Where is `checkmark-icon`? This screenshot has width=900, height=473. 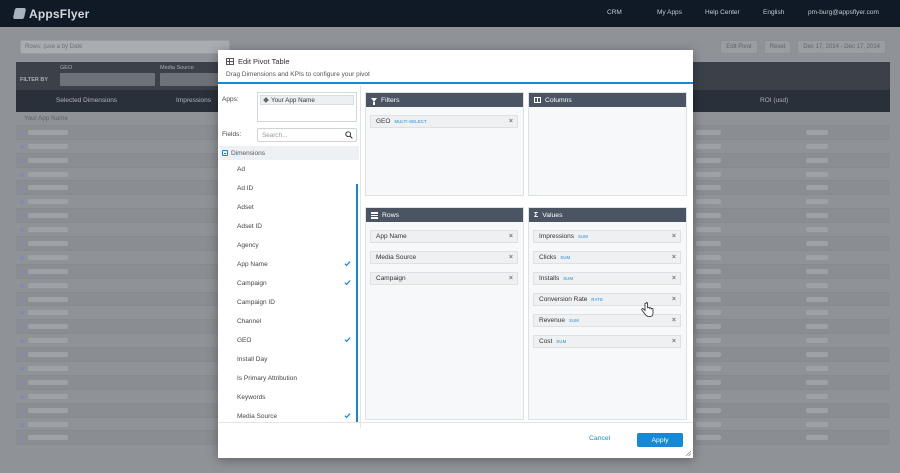
checkmark-icon is located at coordinates (347, 340).